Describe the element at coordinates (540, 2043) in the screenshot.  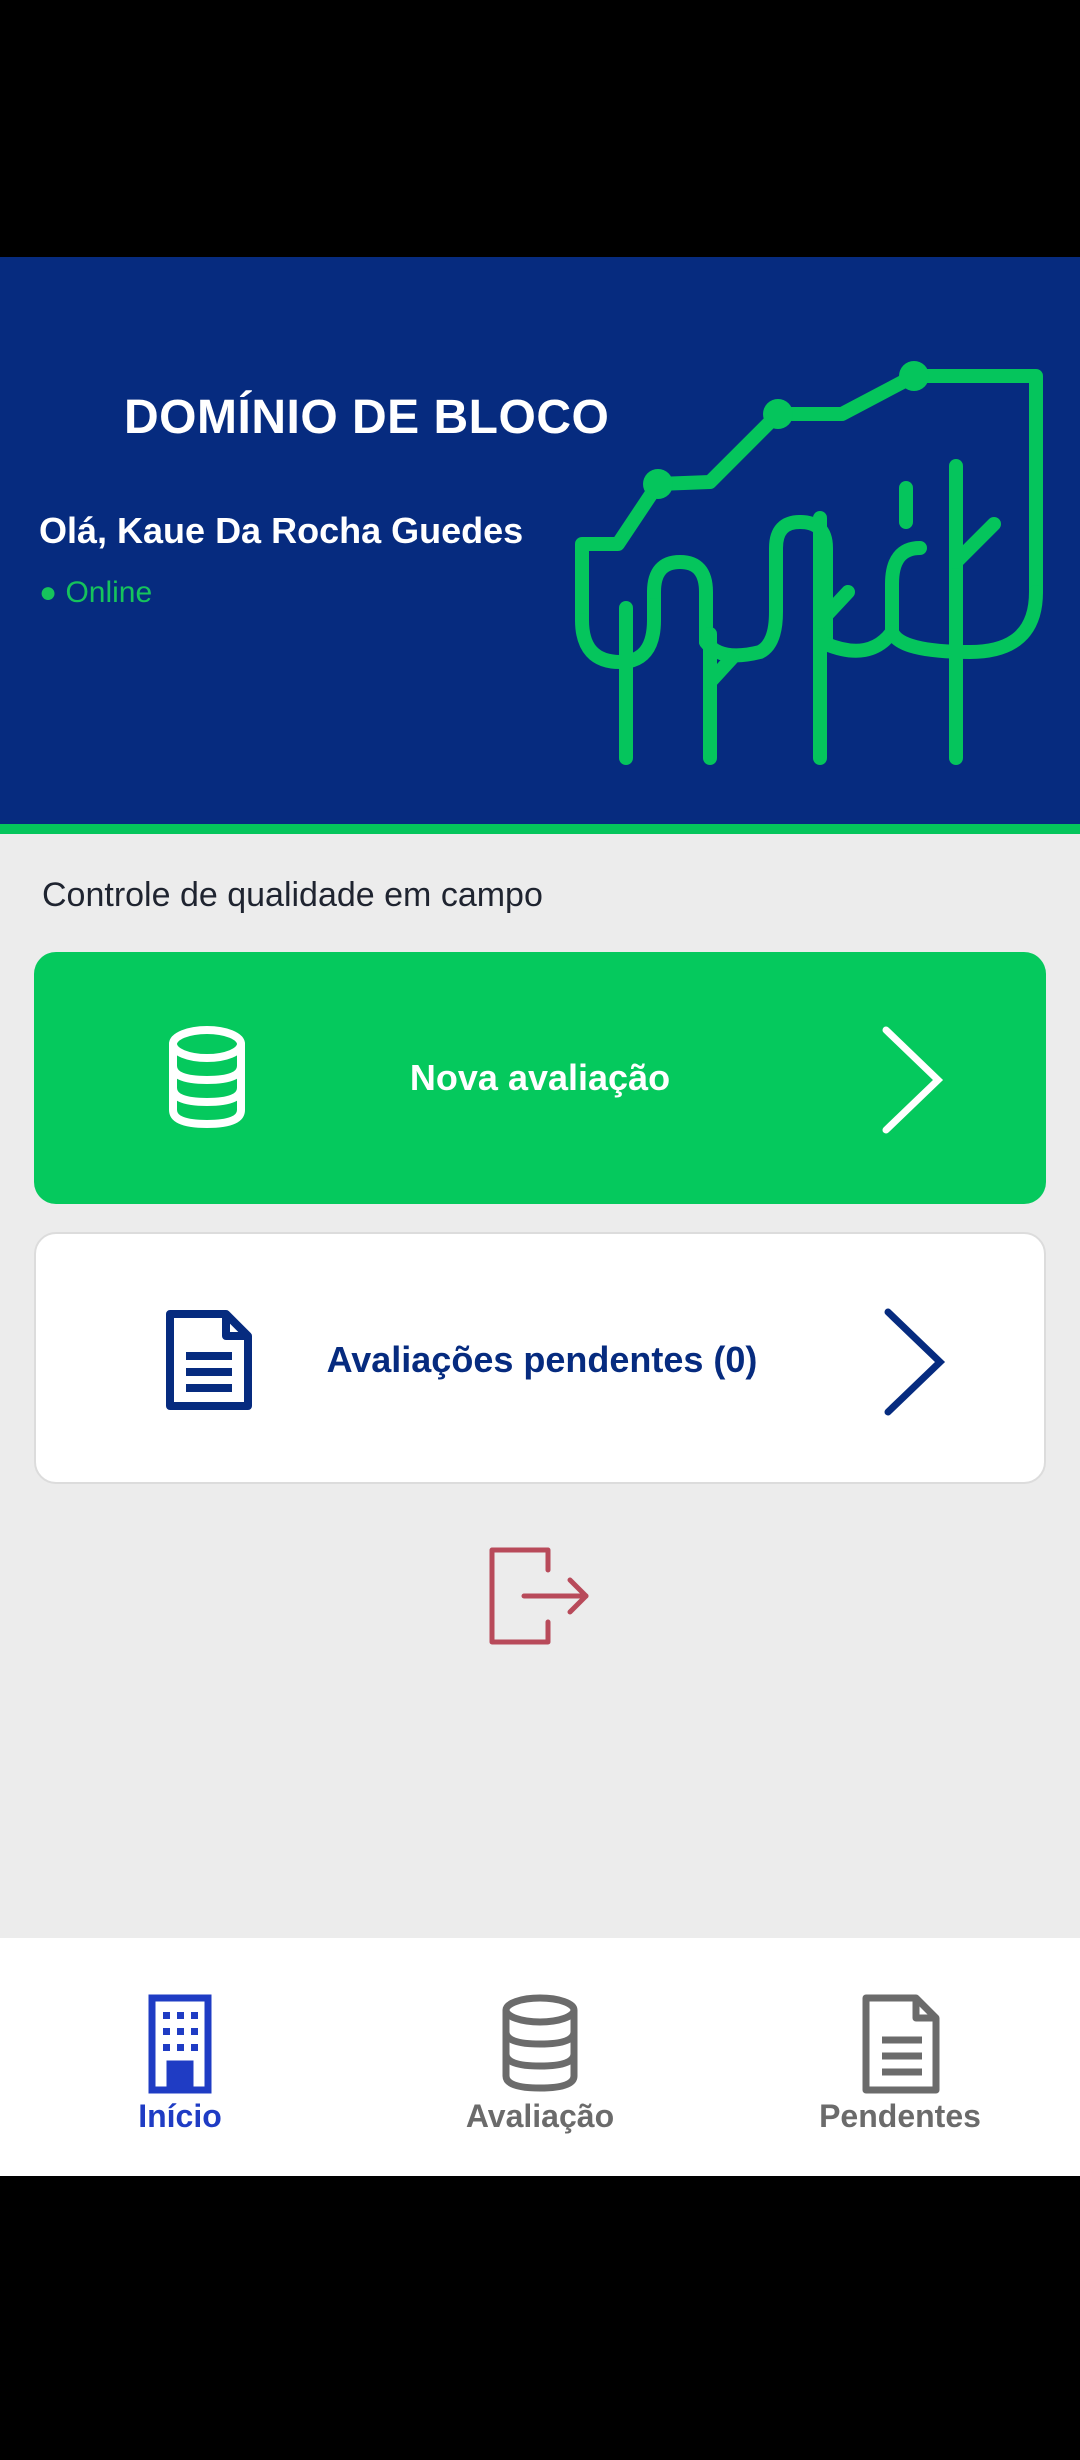
I see `database-icon` at that location.